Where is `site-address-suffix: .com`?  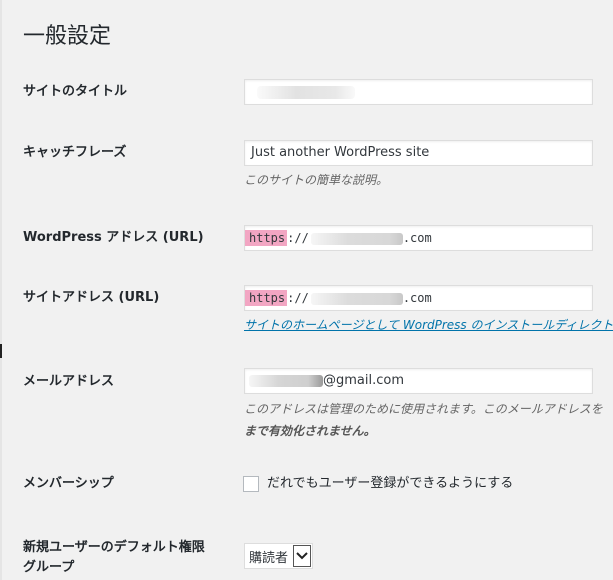 site-address-suffix: .com is located at coordinates (417, 298).